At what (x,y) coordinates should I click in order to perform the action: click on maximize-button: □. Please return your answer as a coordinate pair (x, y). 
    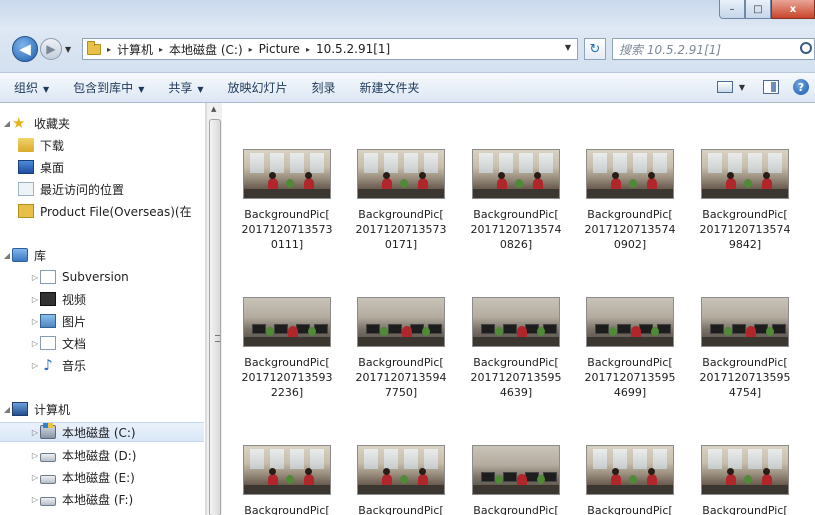
    Looking at the image, I should click on (758, 9).